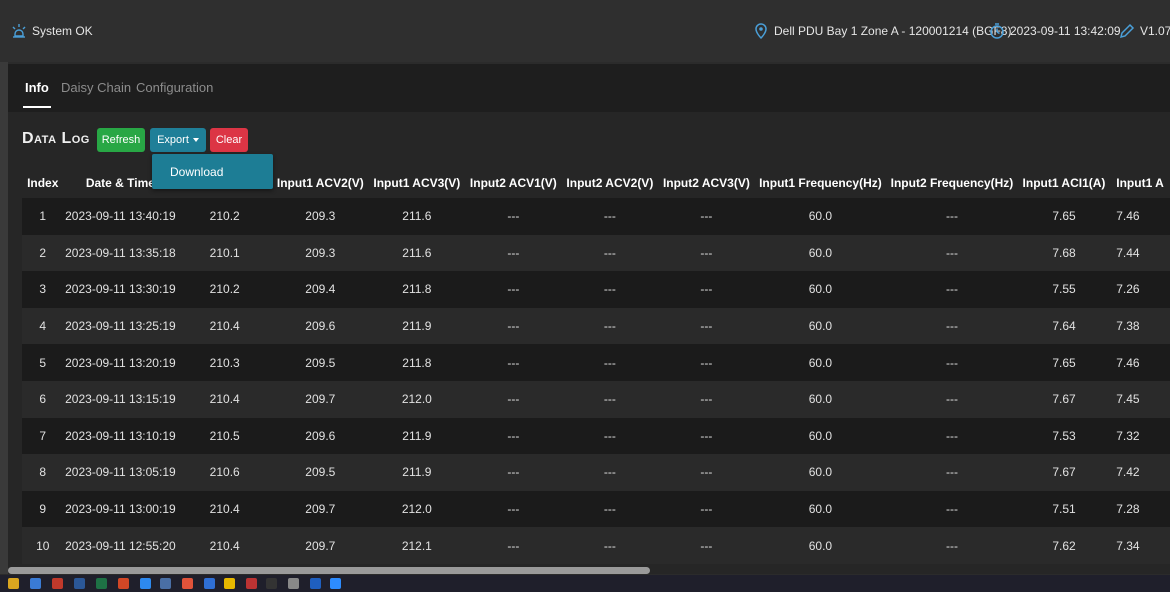 This screenshot has width=1170, height=592. Describe the element at coordinates (417, 472) in the screenshot. I see `cell-input1-acv3: 211.9` at that location.